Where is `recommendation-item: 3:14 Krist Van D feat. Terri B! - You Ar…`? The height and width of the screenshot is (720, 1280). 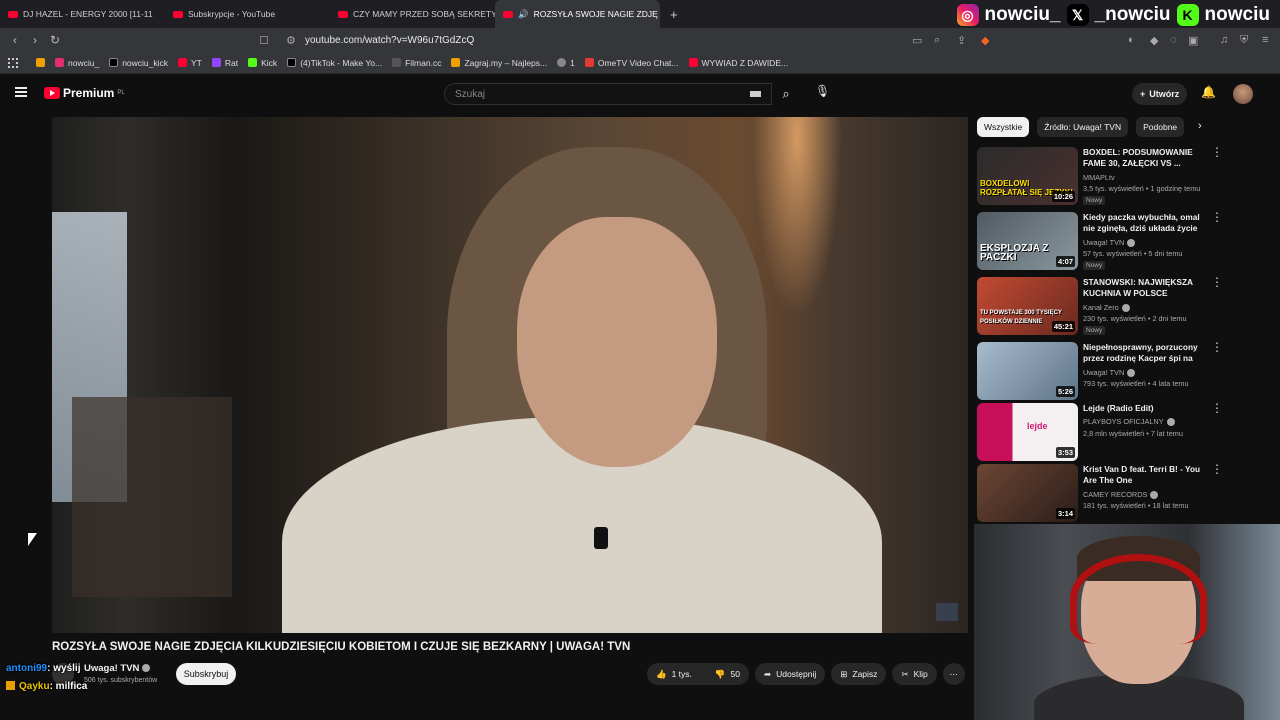
recommendation-item: 3:14 Krist Van D feat. Terri B! - You Ar… is located at coordinates (1100, 492).